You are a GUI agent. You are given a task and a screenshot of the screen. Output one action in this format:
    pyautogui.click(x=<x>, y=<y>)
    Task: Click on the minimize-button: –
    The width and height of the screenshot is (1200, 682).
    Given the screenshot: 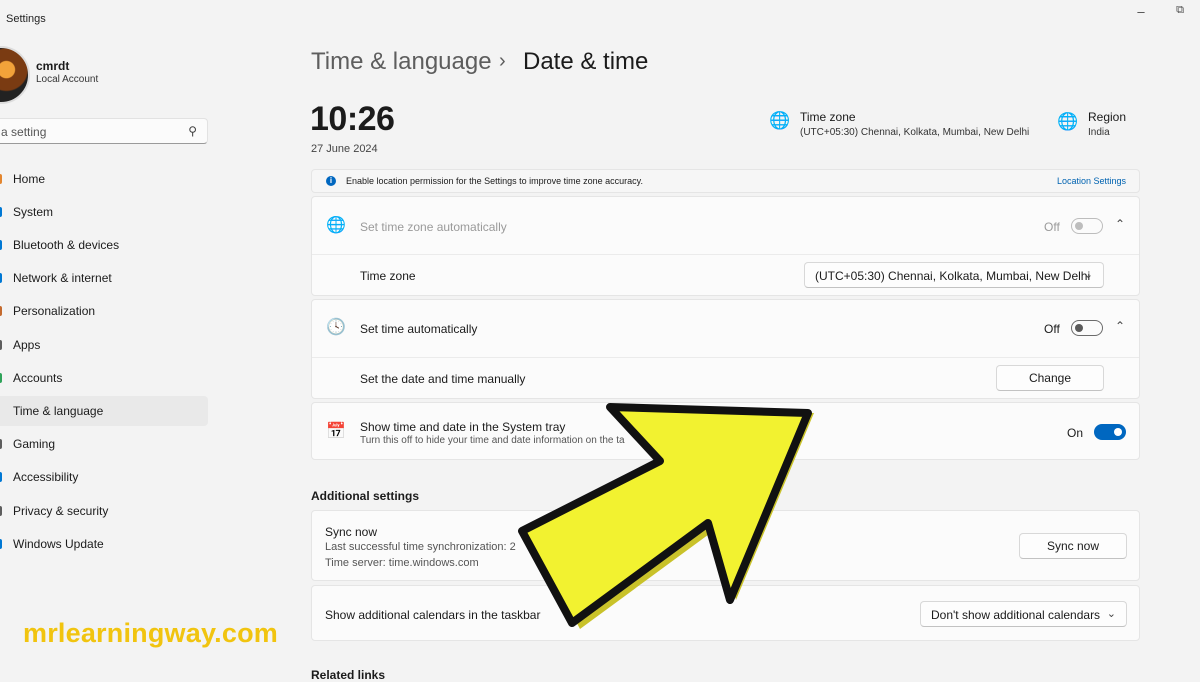 What is the action you would take?
    pyautogui.click(x=1141, y=11)
    